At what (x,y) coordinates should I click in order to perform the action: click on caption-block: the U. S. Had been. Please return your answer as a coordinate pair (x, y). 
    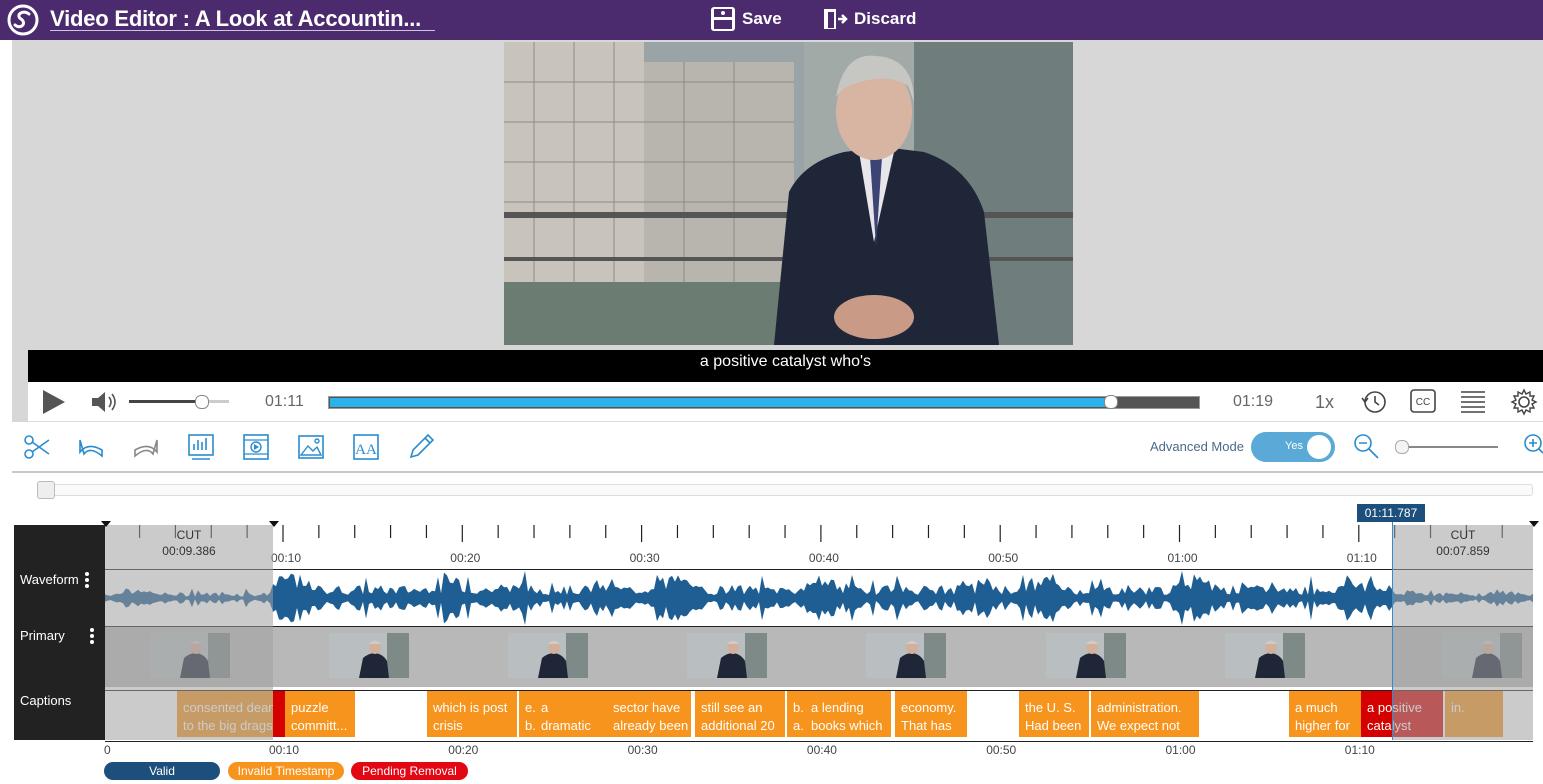
    Looking at the image, I should click on (1054, 714).